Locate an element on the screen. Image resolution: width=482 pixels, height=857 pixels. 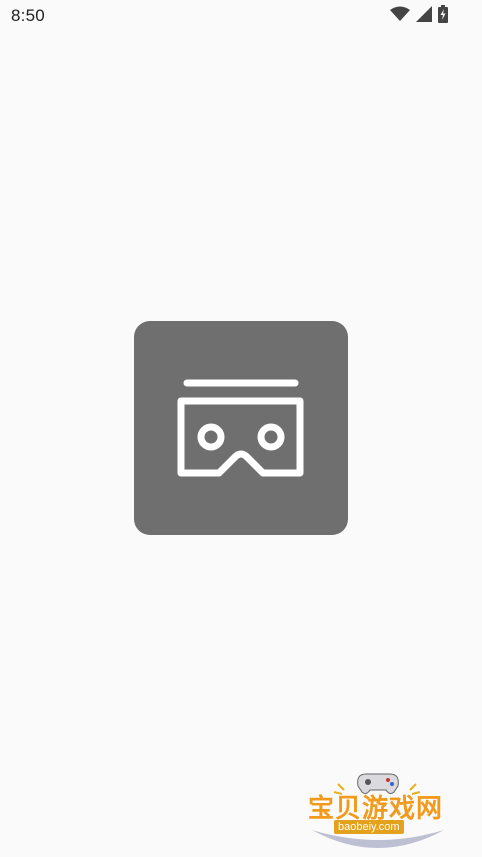
cell-signal-icon is located at coordinates (424, 16).